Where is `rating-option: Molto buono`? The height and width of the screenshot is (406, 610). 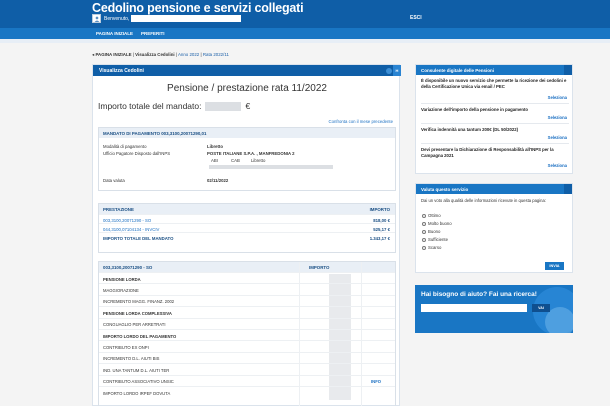
rating-option: Molto buono is located at coordinates (437, 223).